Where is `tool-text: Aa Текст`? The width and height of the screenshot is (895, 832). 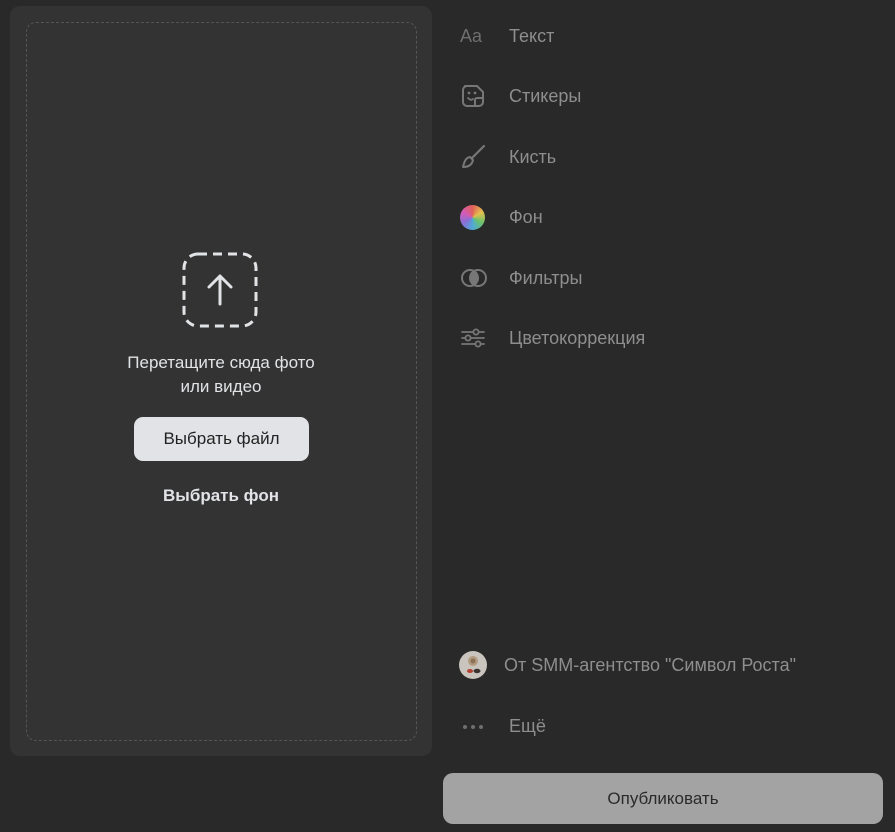 tool-text: Aa Текст is located at coordinates (645, 36).